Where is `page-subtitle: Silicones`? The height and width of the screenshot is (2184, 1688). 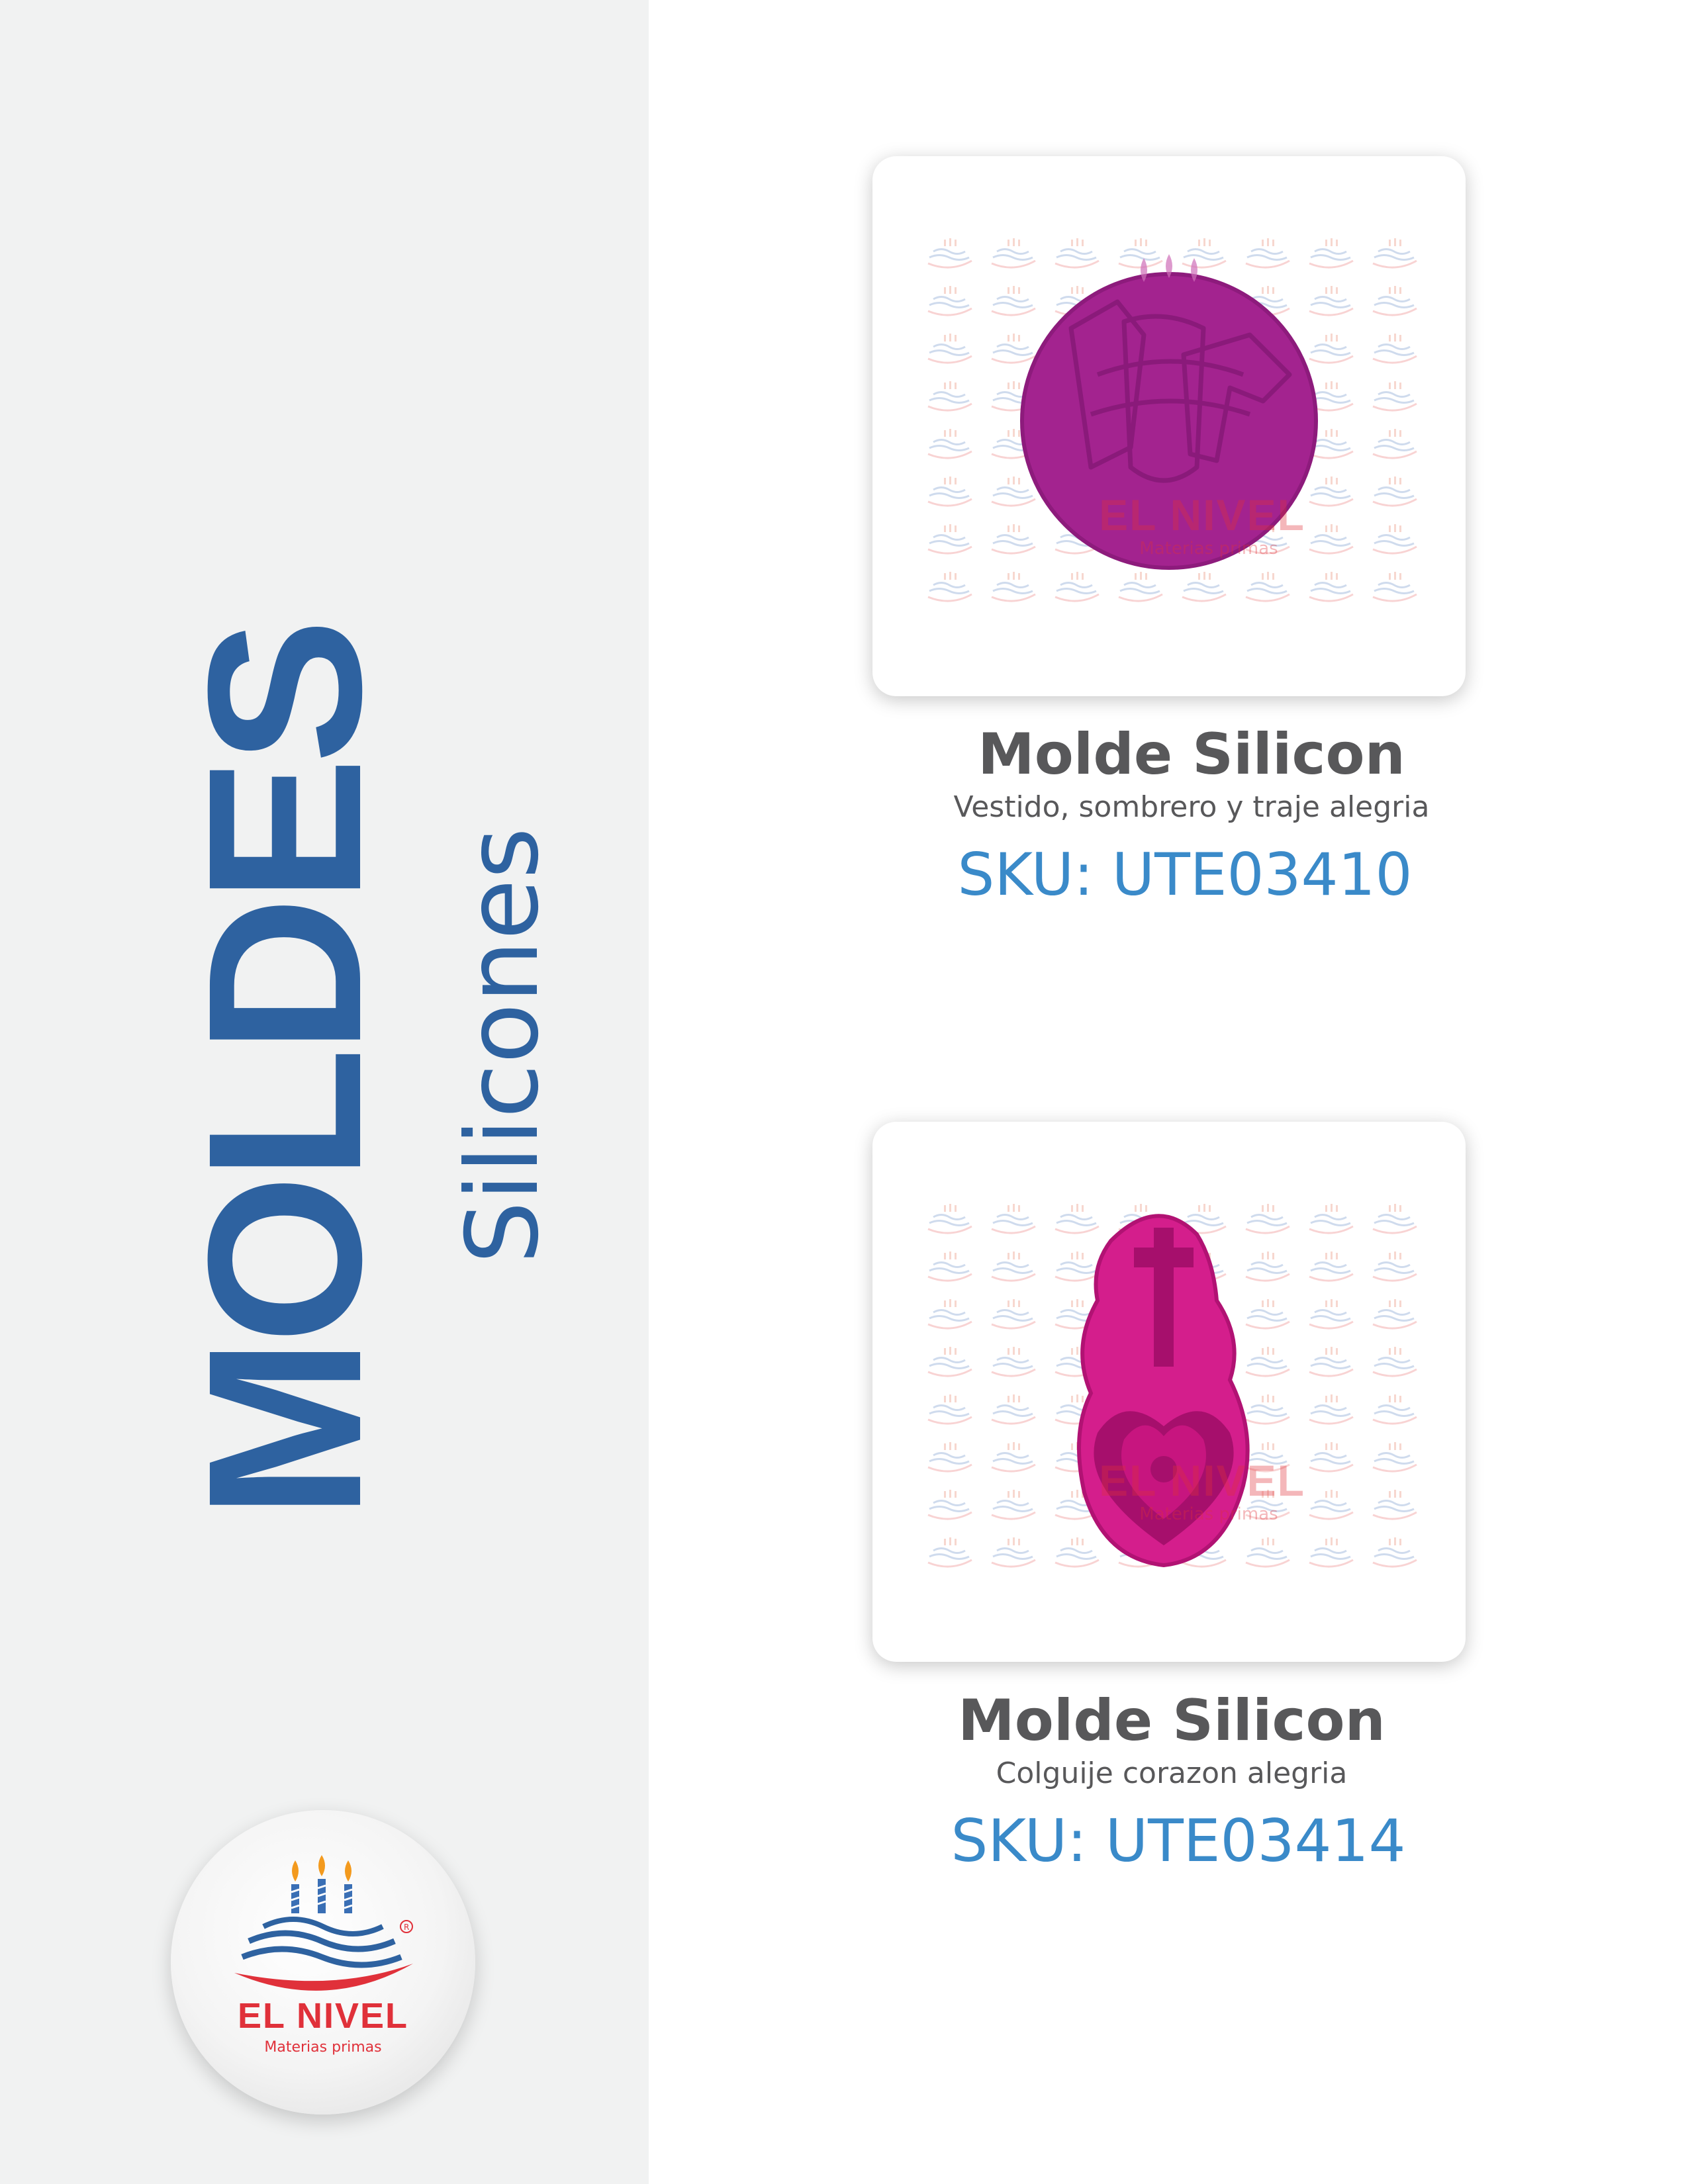
page-subtitle: Silicones is located at coordinates (503, 1045).